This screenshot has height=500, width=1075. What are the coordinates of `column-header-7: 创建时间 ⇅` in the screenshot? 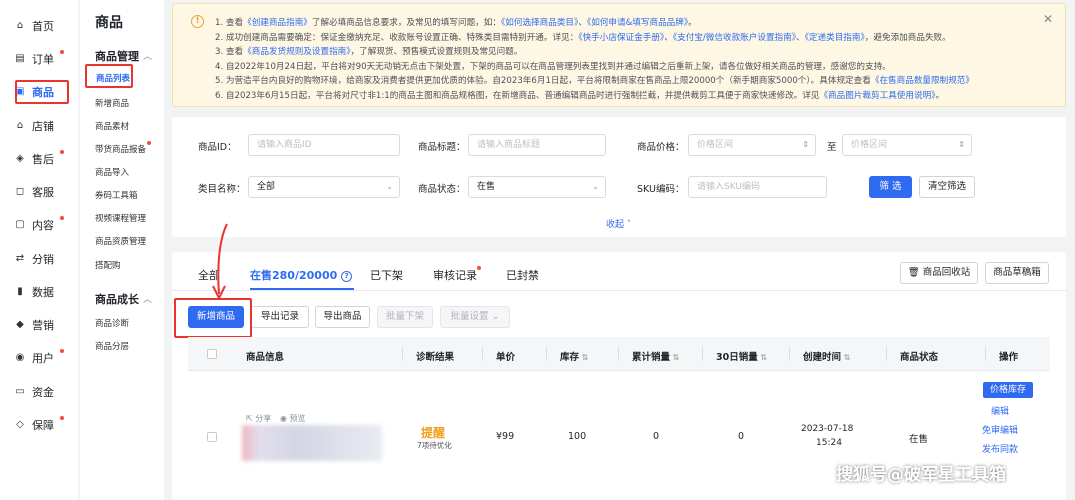 It's located at (827, 358).